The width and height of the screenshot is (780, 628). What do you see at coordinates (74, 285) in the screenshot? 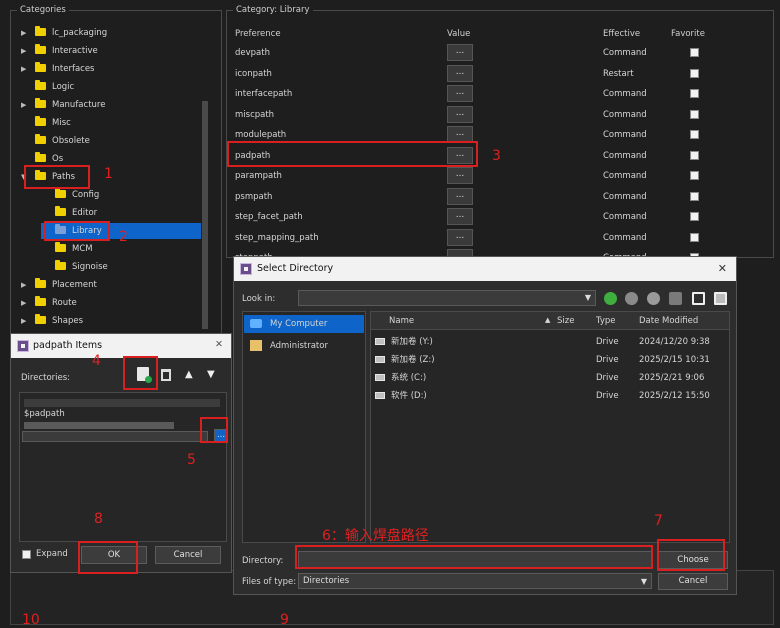
I see `category-label: Placement` at bounding box center [74, 285].